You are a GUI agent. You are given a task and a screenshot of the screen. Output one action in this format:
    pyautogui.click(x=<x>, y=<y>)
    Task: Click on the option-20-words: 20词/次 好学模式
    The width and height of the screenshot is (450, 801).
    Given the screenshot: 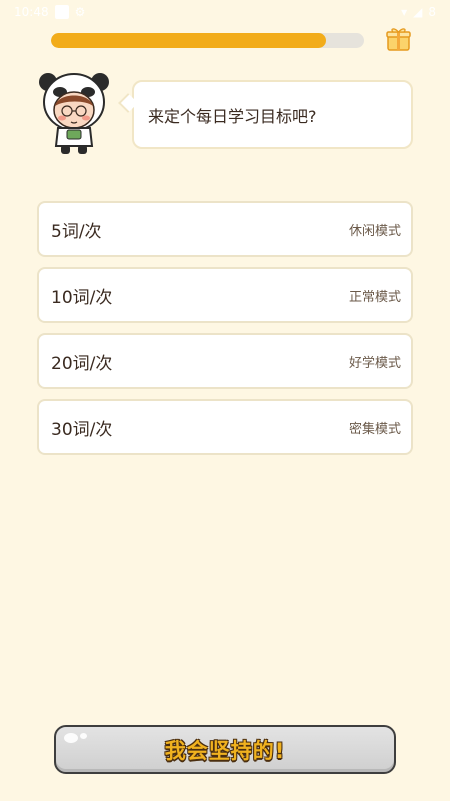 What is the action you would take?
    pyautogui.click(x=225, y=361)
    